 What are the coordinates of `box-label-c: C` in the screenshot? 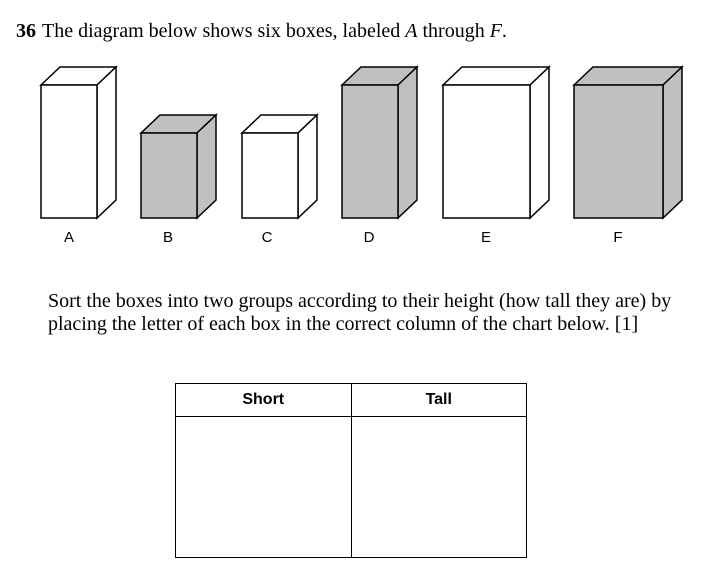 It's located at (267, 237).